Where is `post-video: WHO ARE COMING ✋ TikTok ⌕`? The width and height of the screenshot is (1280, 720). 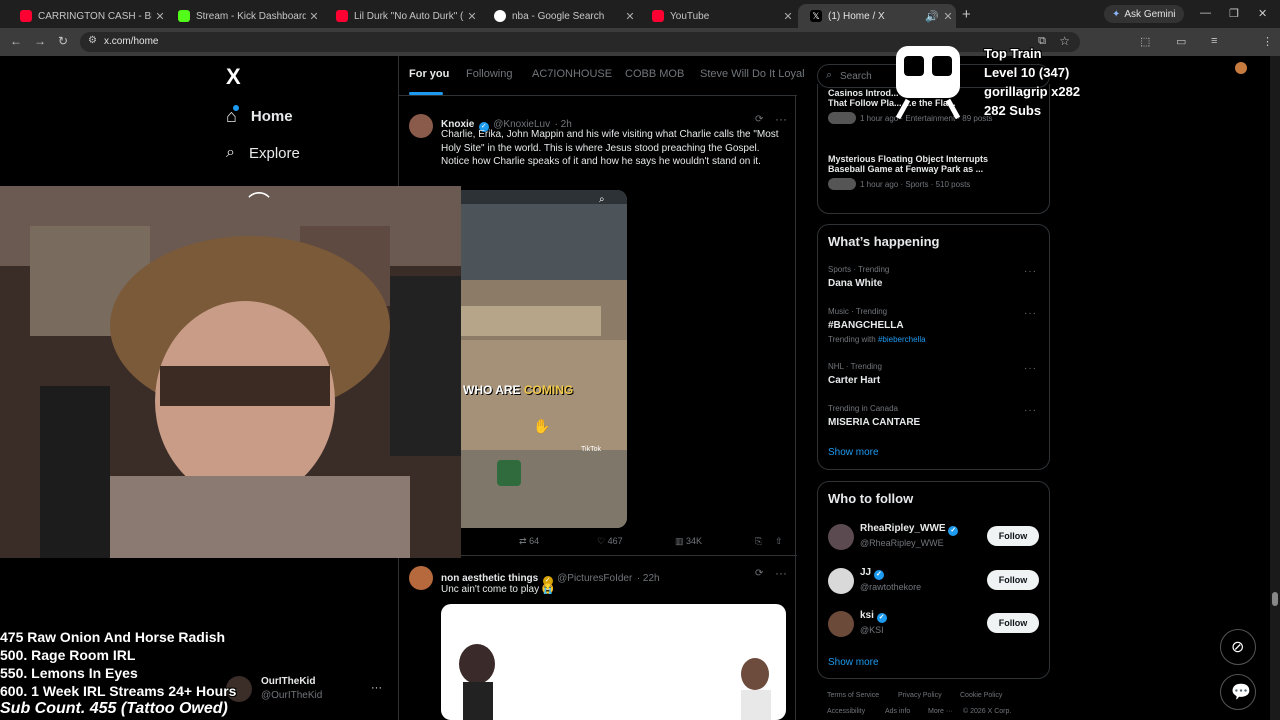
post-video: WHO ARE COMING ✋ TikTok ⌕ is located at coordinates (534, 359).